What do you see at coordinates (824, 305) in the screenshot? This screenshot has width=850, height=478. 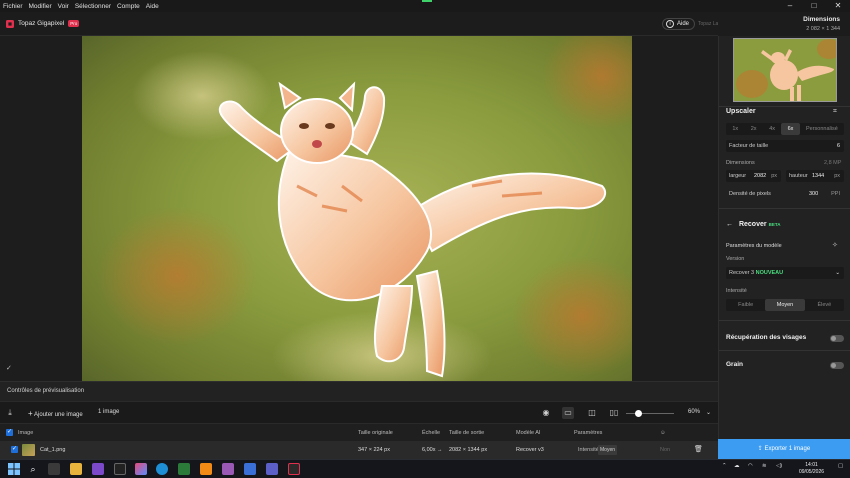 I see `intensity-high: Élevé` at bounding box center [824, 305].